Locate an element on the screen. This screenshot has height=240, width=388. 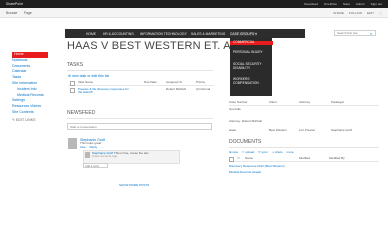
ribbon-bar: Browse Page SHARE FOLLOW EDIT ⬚ is located at coordinates (194, 13).